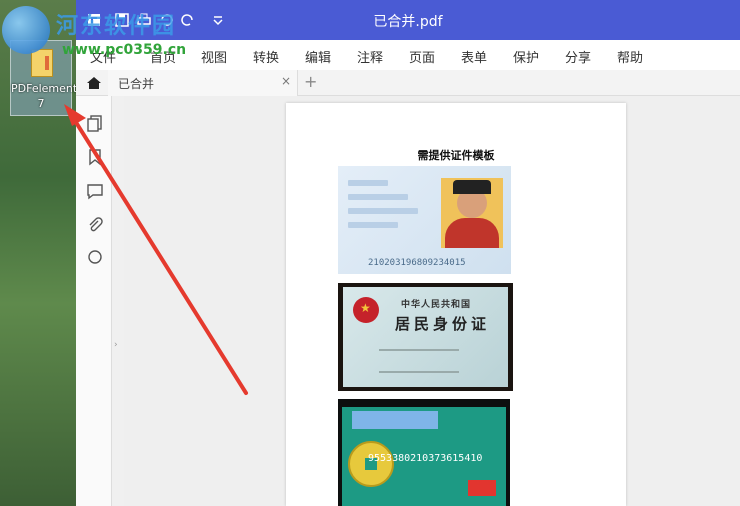  I want to click on tab-bar: 已合并 × +, so click(408, 83).